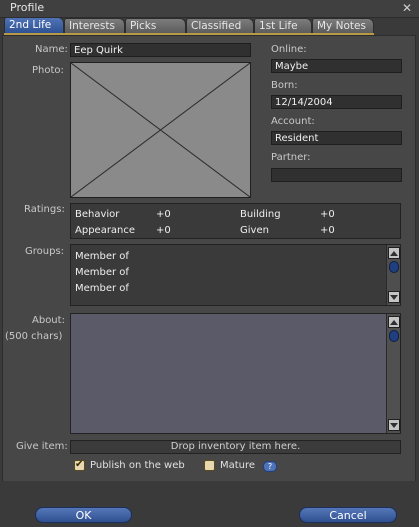 Image resolution: width=419 pixels, height=527 pixels. Describe the element at coordinates (105, 230) in the screenshot. I see `rating-appearance-label: Appearance` at that location.